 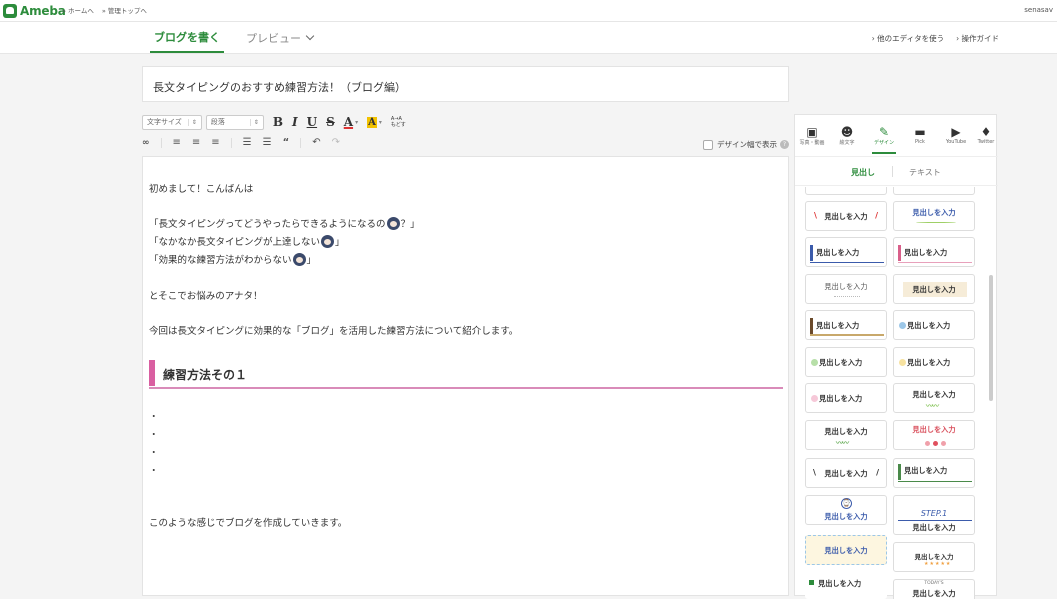 What do you see at coordinates (312, 122) in the screenshot?
I see `underline-button: U` at bounding box center [312, 122].